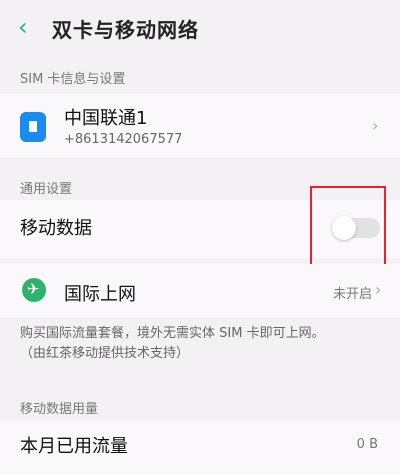 Image resolution: width=400 pixels, height=475 pixels. What do you see at coordinates (29, 27) in the screenshot?
I see `chevron-left-icon: ‹` at bounding box center [29, 27].